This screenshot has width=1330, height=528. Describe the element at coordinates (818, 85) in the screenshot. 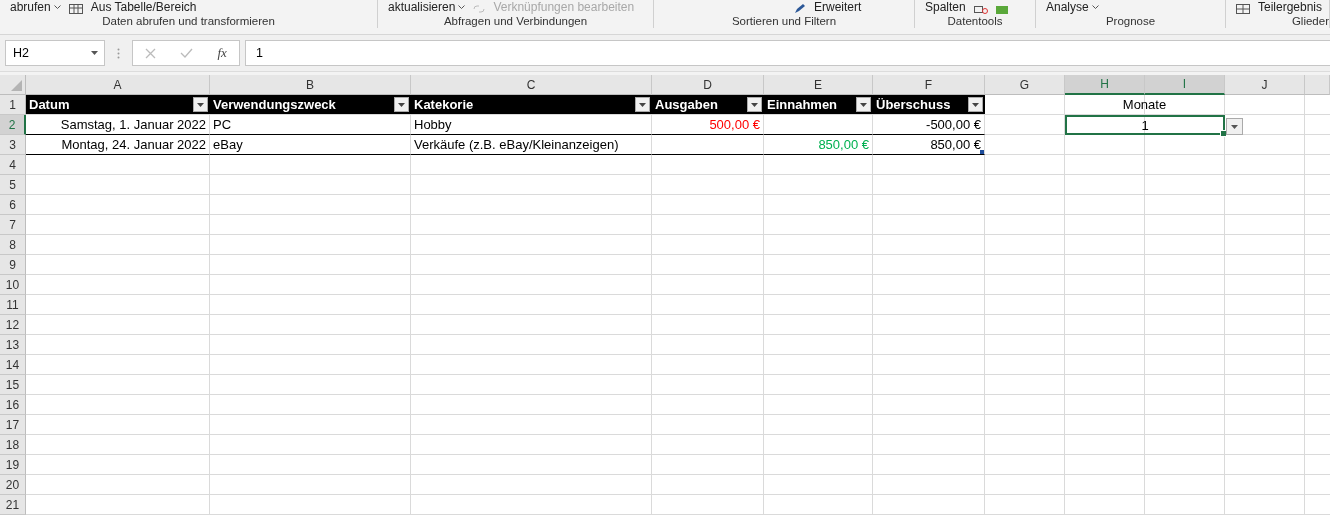

I see `column-header: E` at that location.